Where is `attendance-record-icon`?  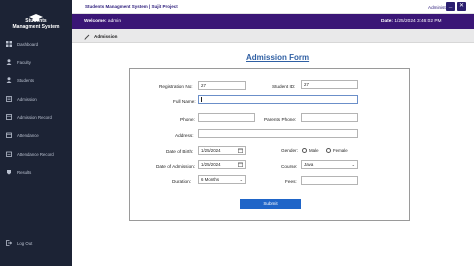
attendance-record-icon is located at coordinates (9, 154).